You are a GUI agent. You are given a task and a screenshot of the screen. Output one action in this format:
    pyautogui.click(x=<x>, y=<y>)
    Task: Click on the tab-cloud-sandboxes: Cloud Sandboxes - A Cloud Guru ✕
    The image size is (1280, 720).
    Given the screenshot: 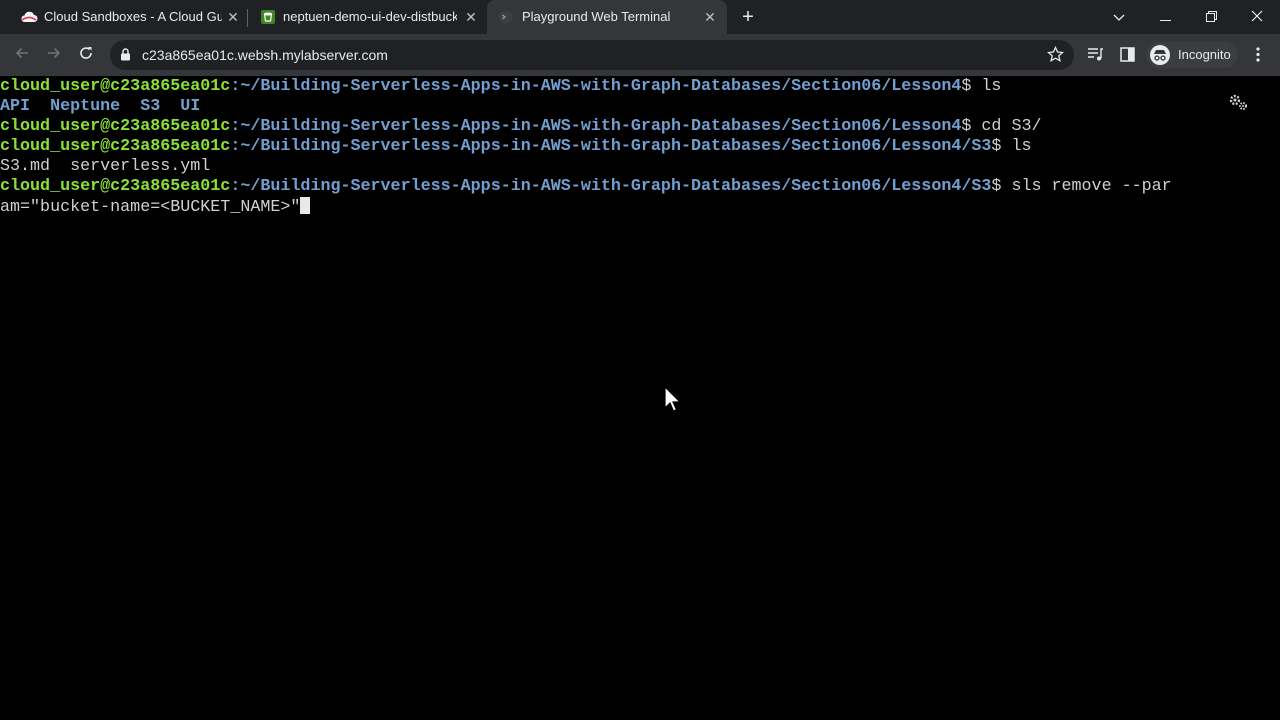 What is the action you would take?
    pyautogui.click(x=128, y=17)
    